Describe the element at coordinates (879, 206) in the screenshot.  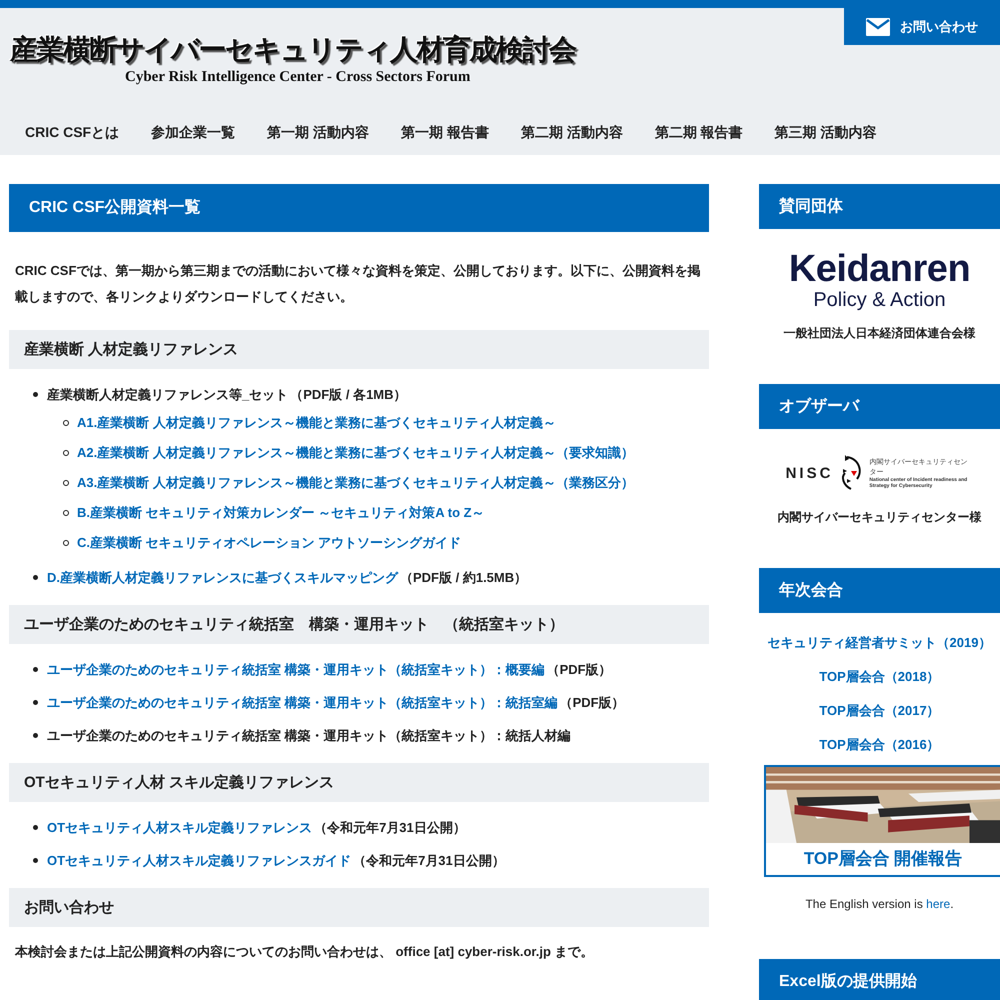
I see `sidebar-heading: 賛同団体` at that location.